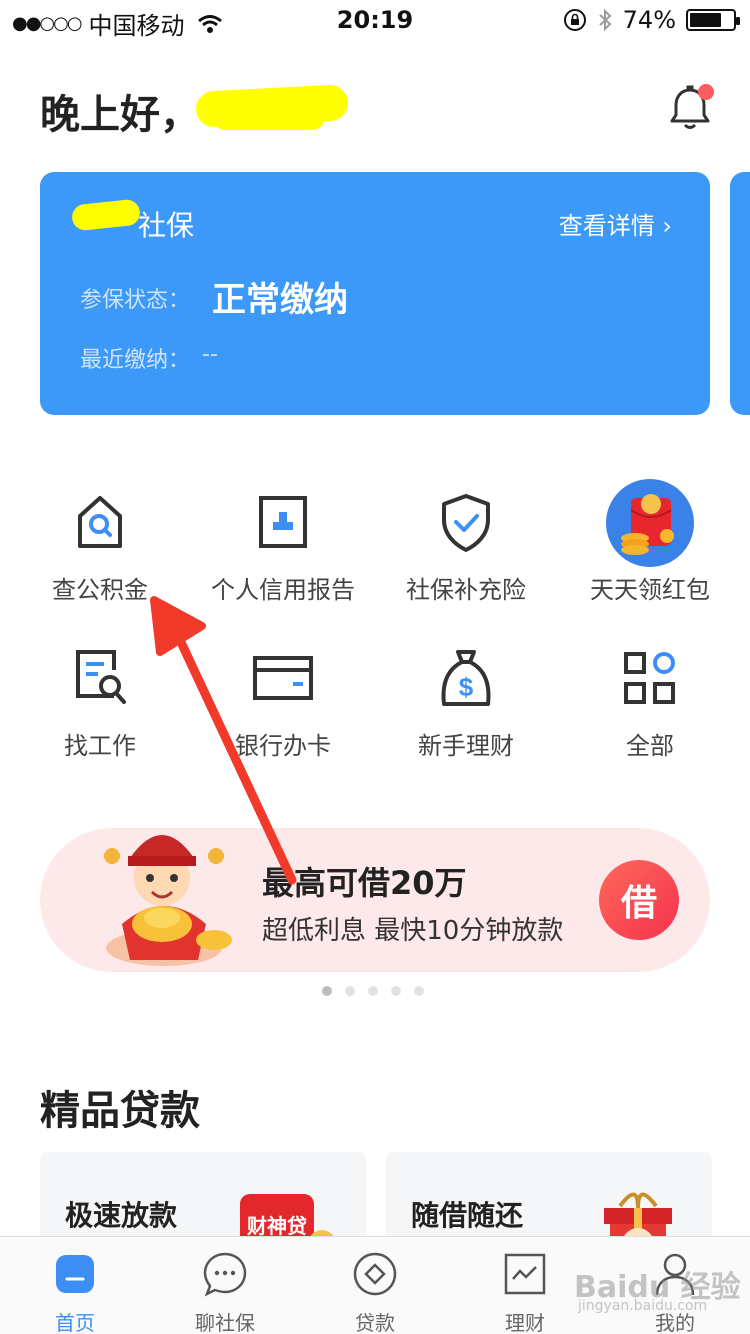 The image size is (750, 1334). I want to click on service-supplementary-insurance: 社保补充险, so click(466, 547).